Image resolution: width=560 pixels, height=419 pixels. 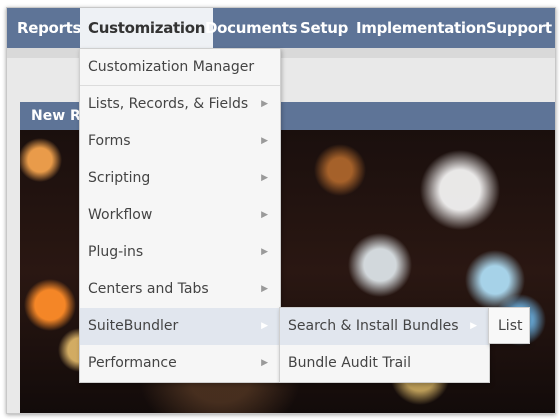 I want to click on menu-item-lists-records-fields: Lists, Records, & Fields ▶, so click(x=180, y=104).